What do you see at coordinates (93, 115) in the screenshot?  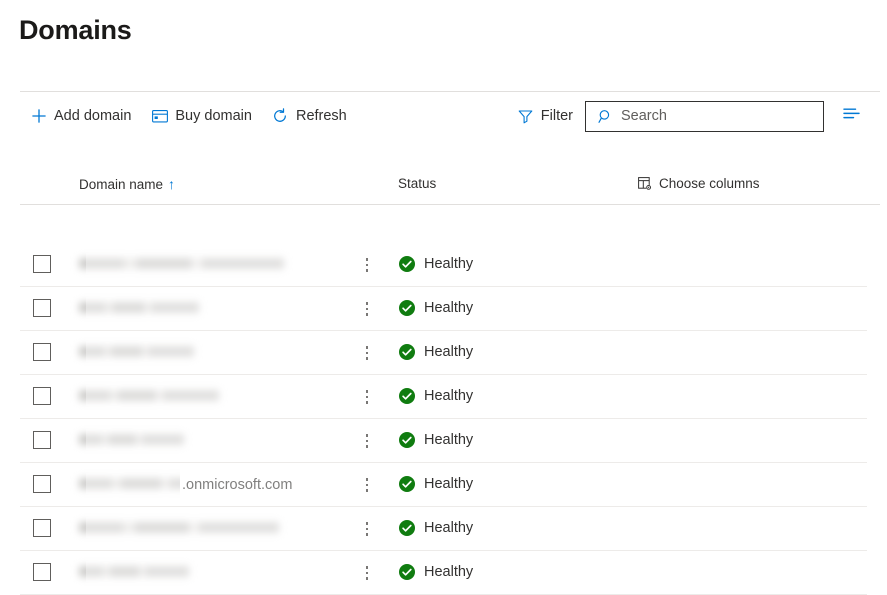 I see `add-domain-label: Add domain` at bounding box center [93, 115].